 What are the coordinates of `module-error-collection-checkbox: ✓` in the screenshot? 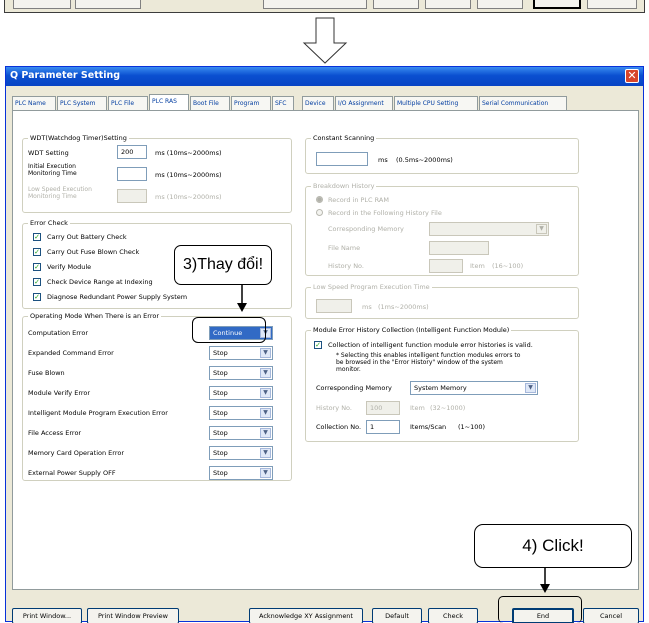 It's located at (318, 345).